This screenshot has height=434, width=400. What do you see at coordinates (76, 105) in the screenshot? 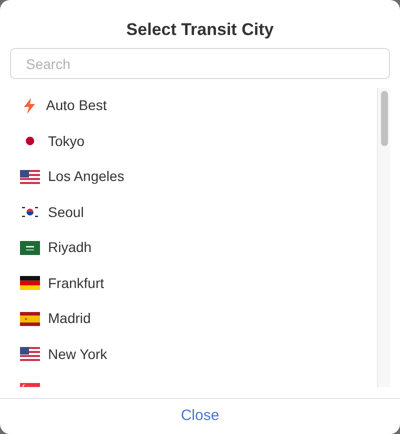
I see `city-item: Auto Best` at bounding box center [76, 105].